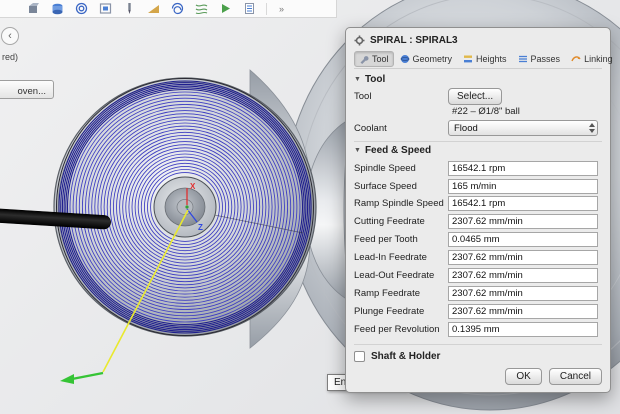 This screenshot has height=414, width=620. I want to click on tab-heights: Heights, so click(485, 59).